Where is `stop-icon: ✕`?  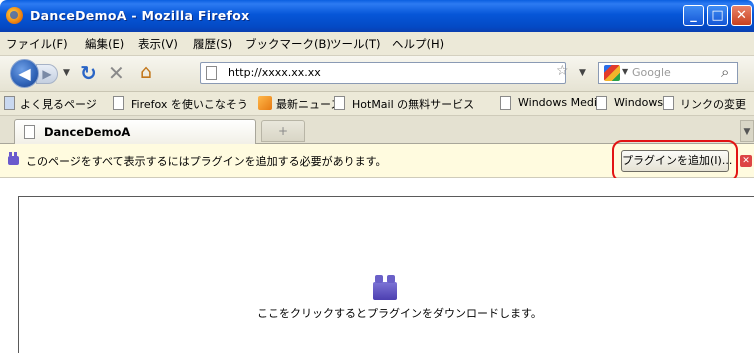 stop-icon: ✕ is located at coordinates (116, 73).